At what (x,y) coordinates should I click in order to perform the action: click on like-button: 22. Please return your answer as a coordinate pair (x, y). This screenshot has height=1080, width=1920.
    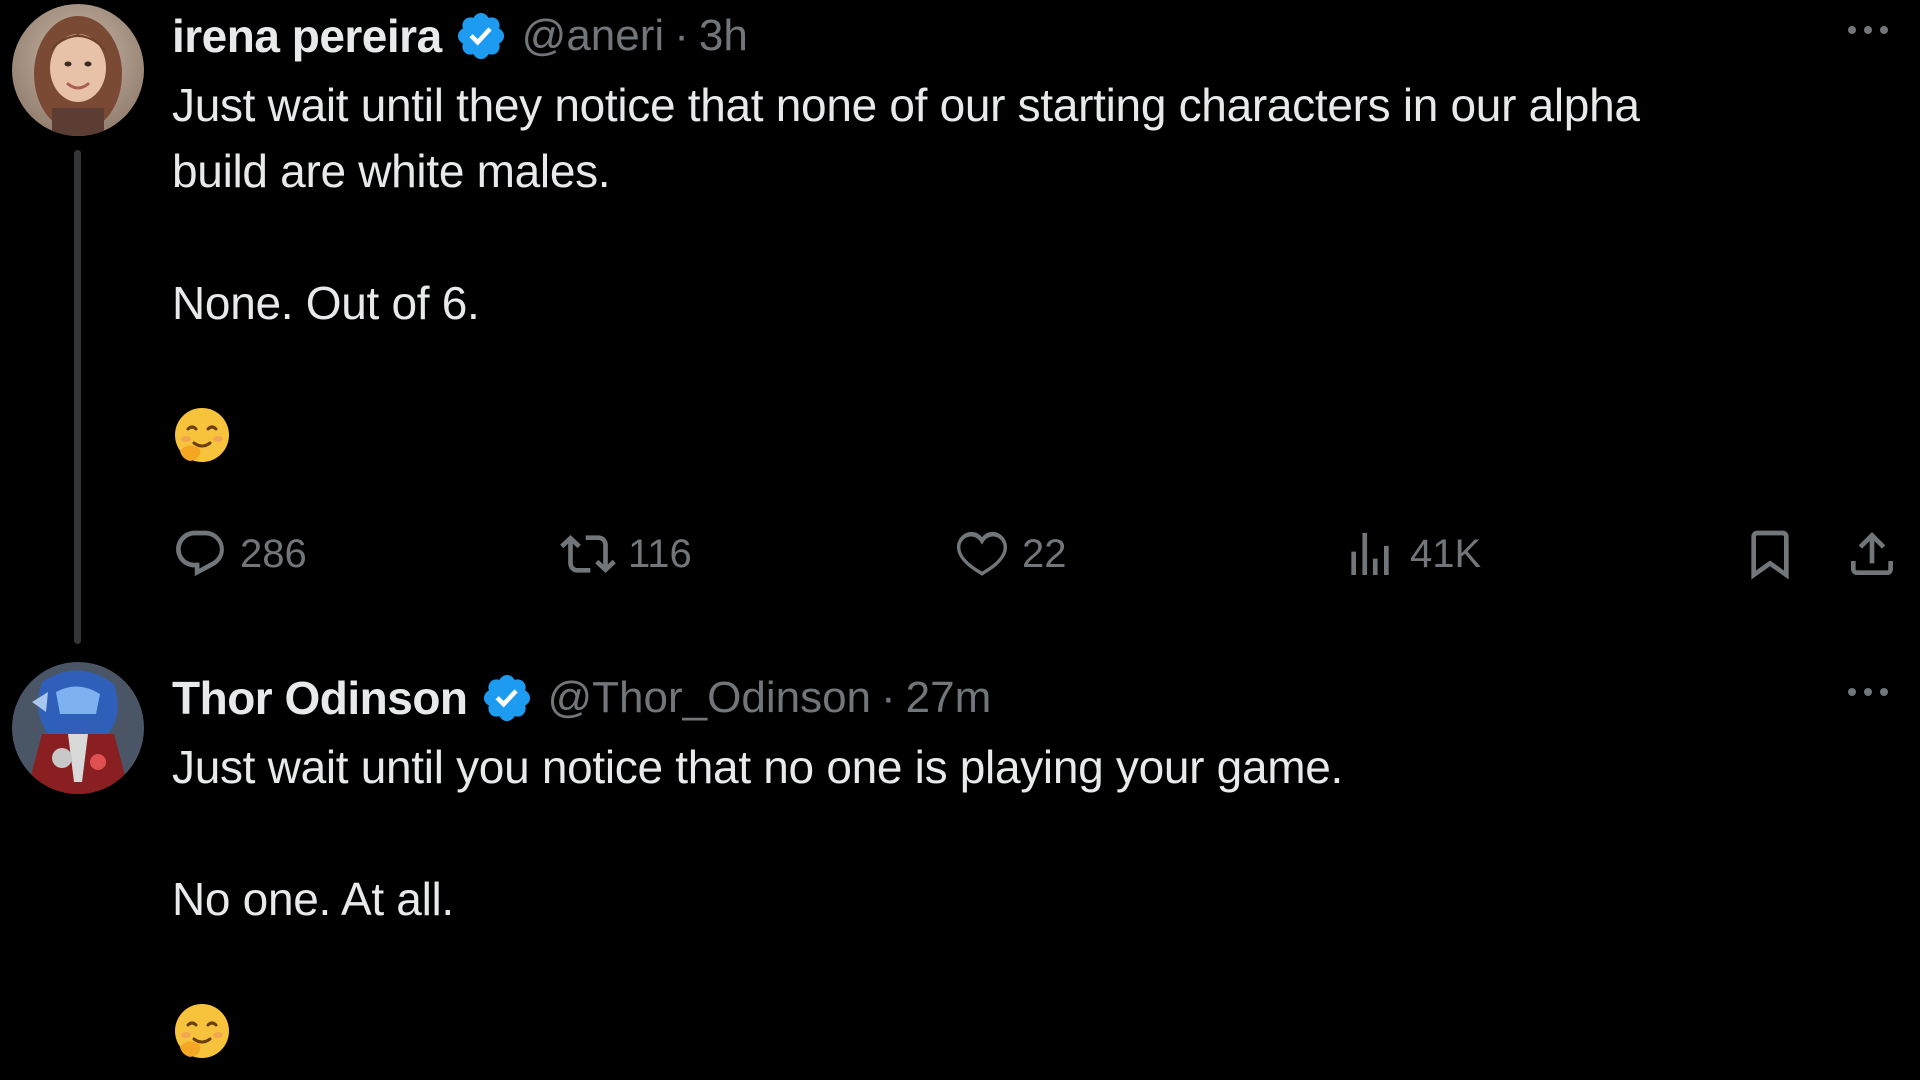
    Looking at the image, I should click on (1010, 554).